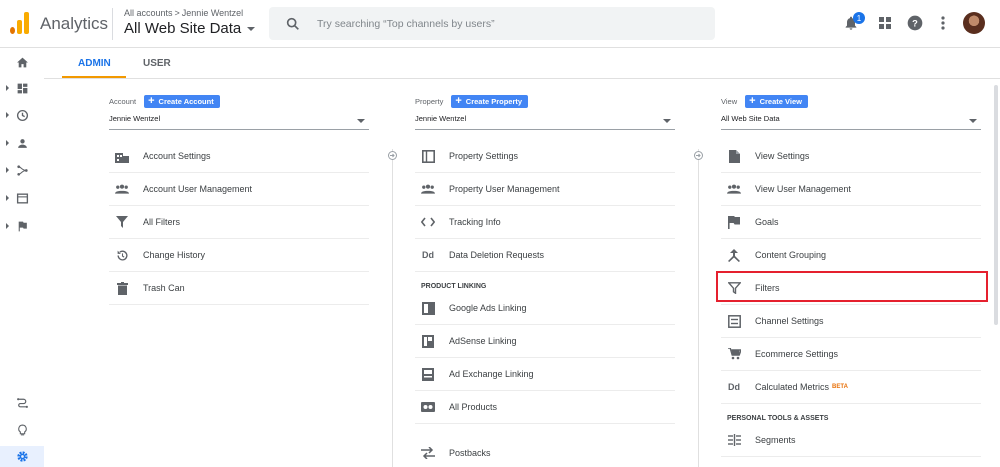  Describe the element at coordinates (791, 255) in the screenshot. I see `content-grouping-label: Content Grouping` at that location.